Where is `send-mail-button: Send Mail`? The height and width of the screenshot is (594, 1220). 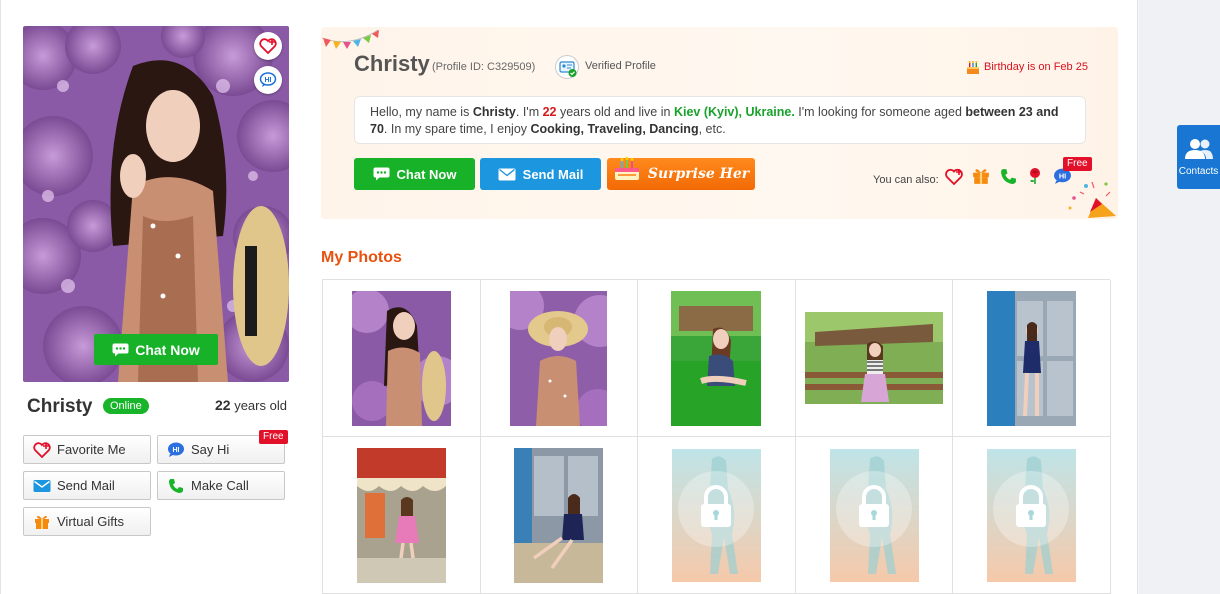
send-mail-button: Send Mail is located at coordinates (540, 174).